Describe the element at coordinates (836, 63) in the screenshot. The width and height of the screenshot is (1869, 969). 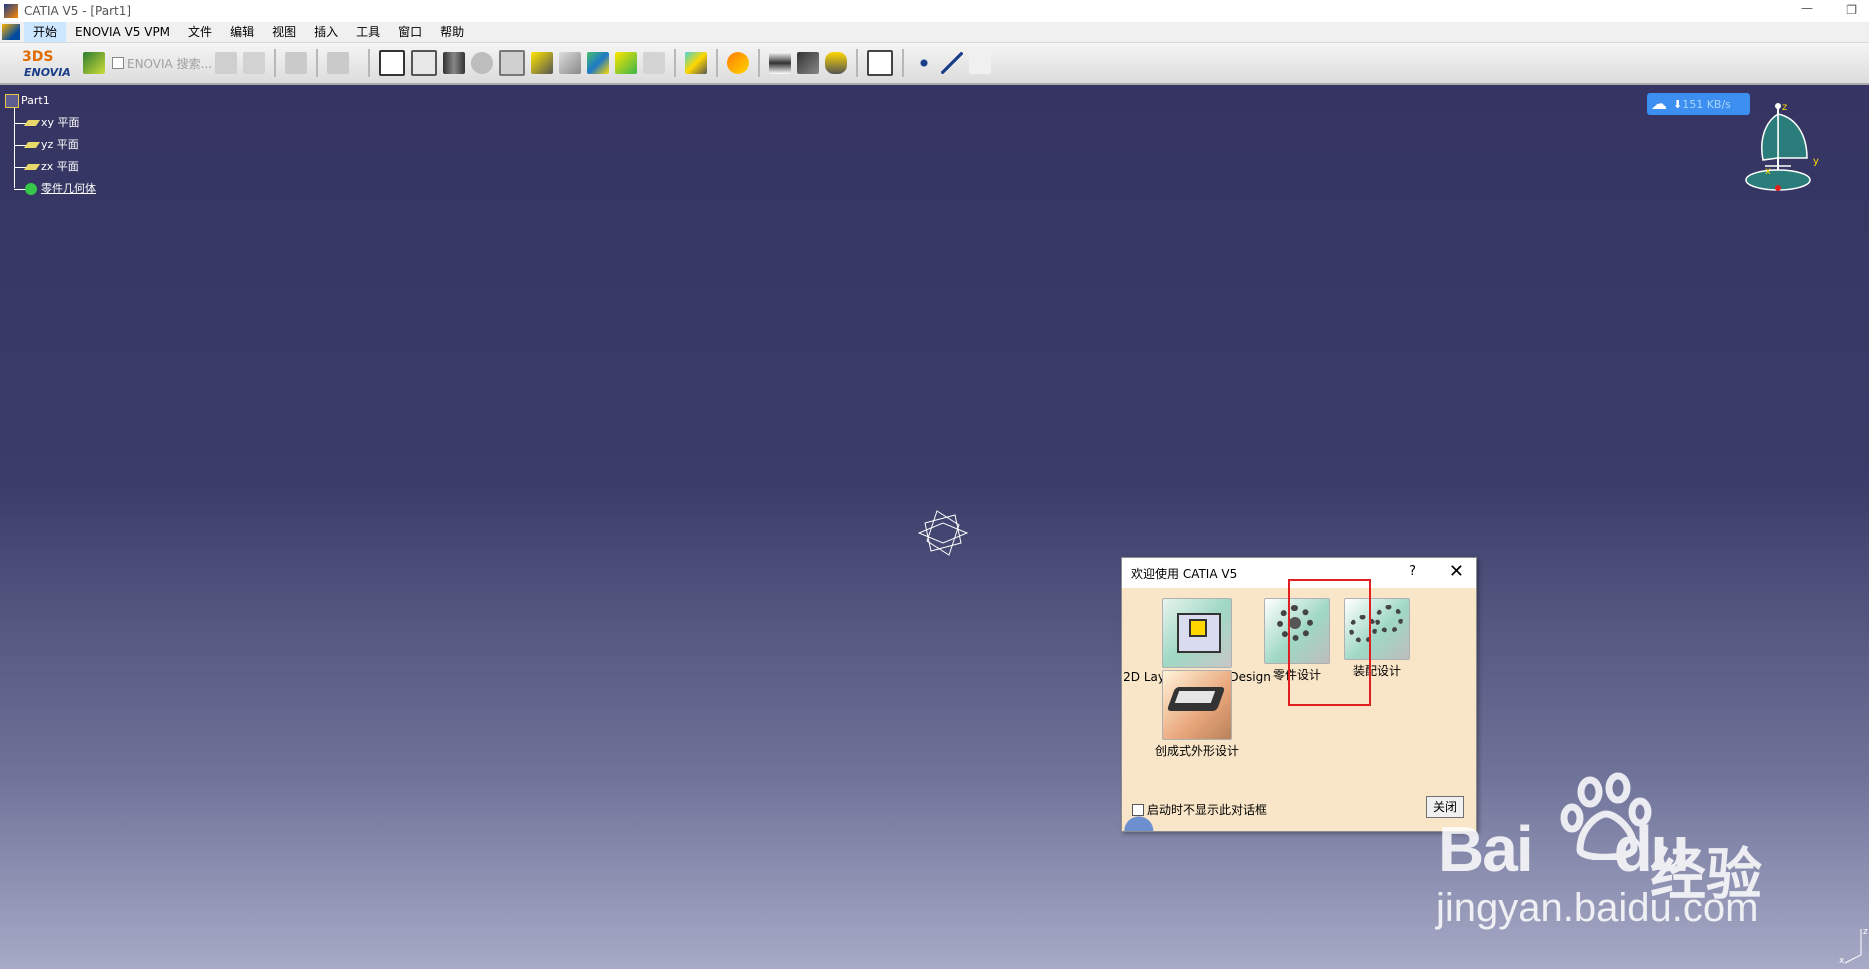
I see `apply-material-icon` at that location.